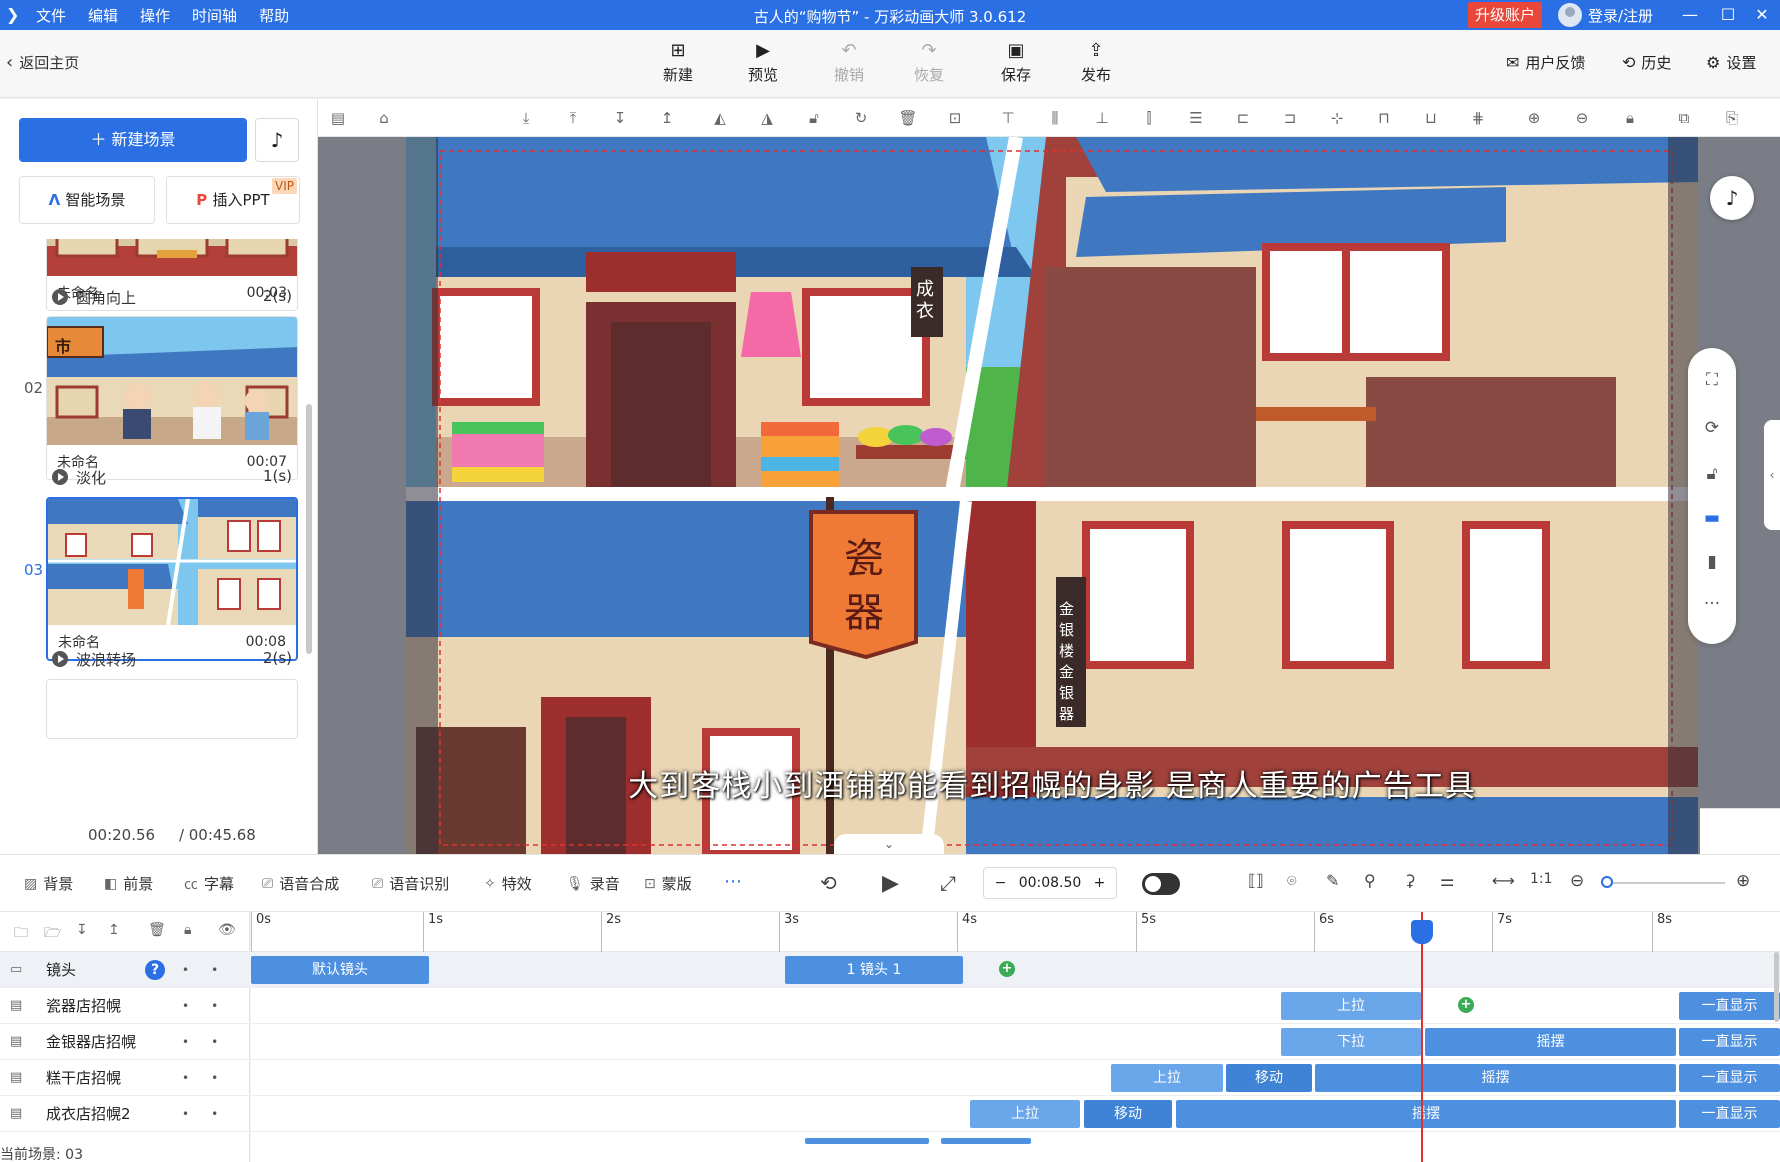  Describe the element at coordinates (508, 883) in the screenshot. I see `effects-button: ✧ 特效` at that location.